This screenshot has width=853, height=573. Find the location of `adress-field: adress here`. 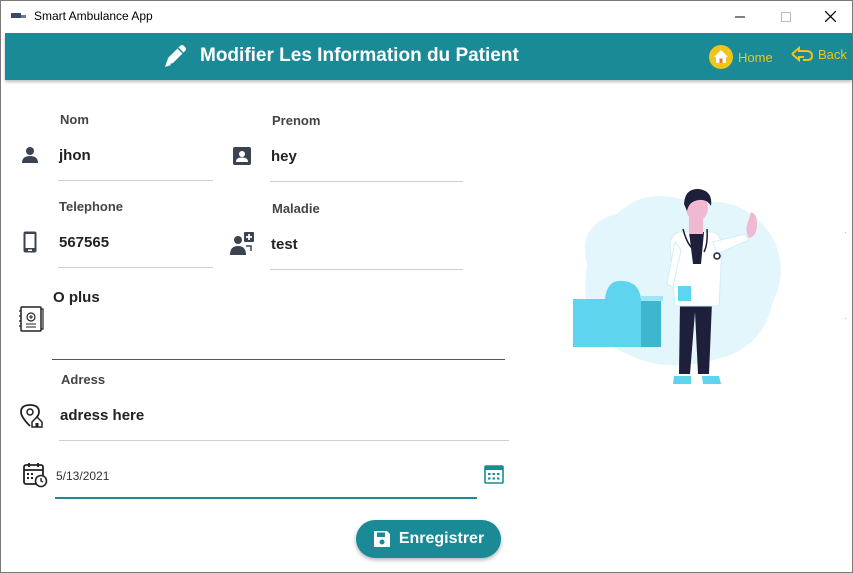

adress-field: adress here is located at coordinates (102, 415).